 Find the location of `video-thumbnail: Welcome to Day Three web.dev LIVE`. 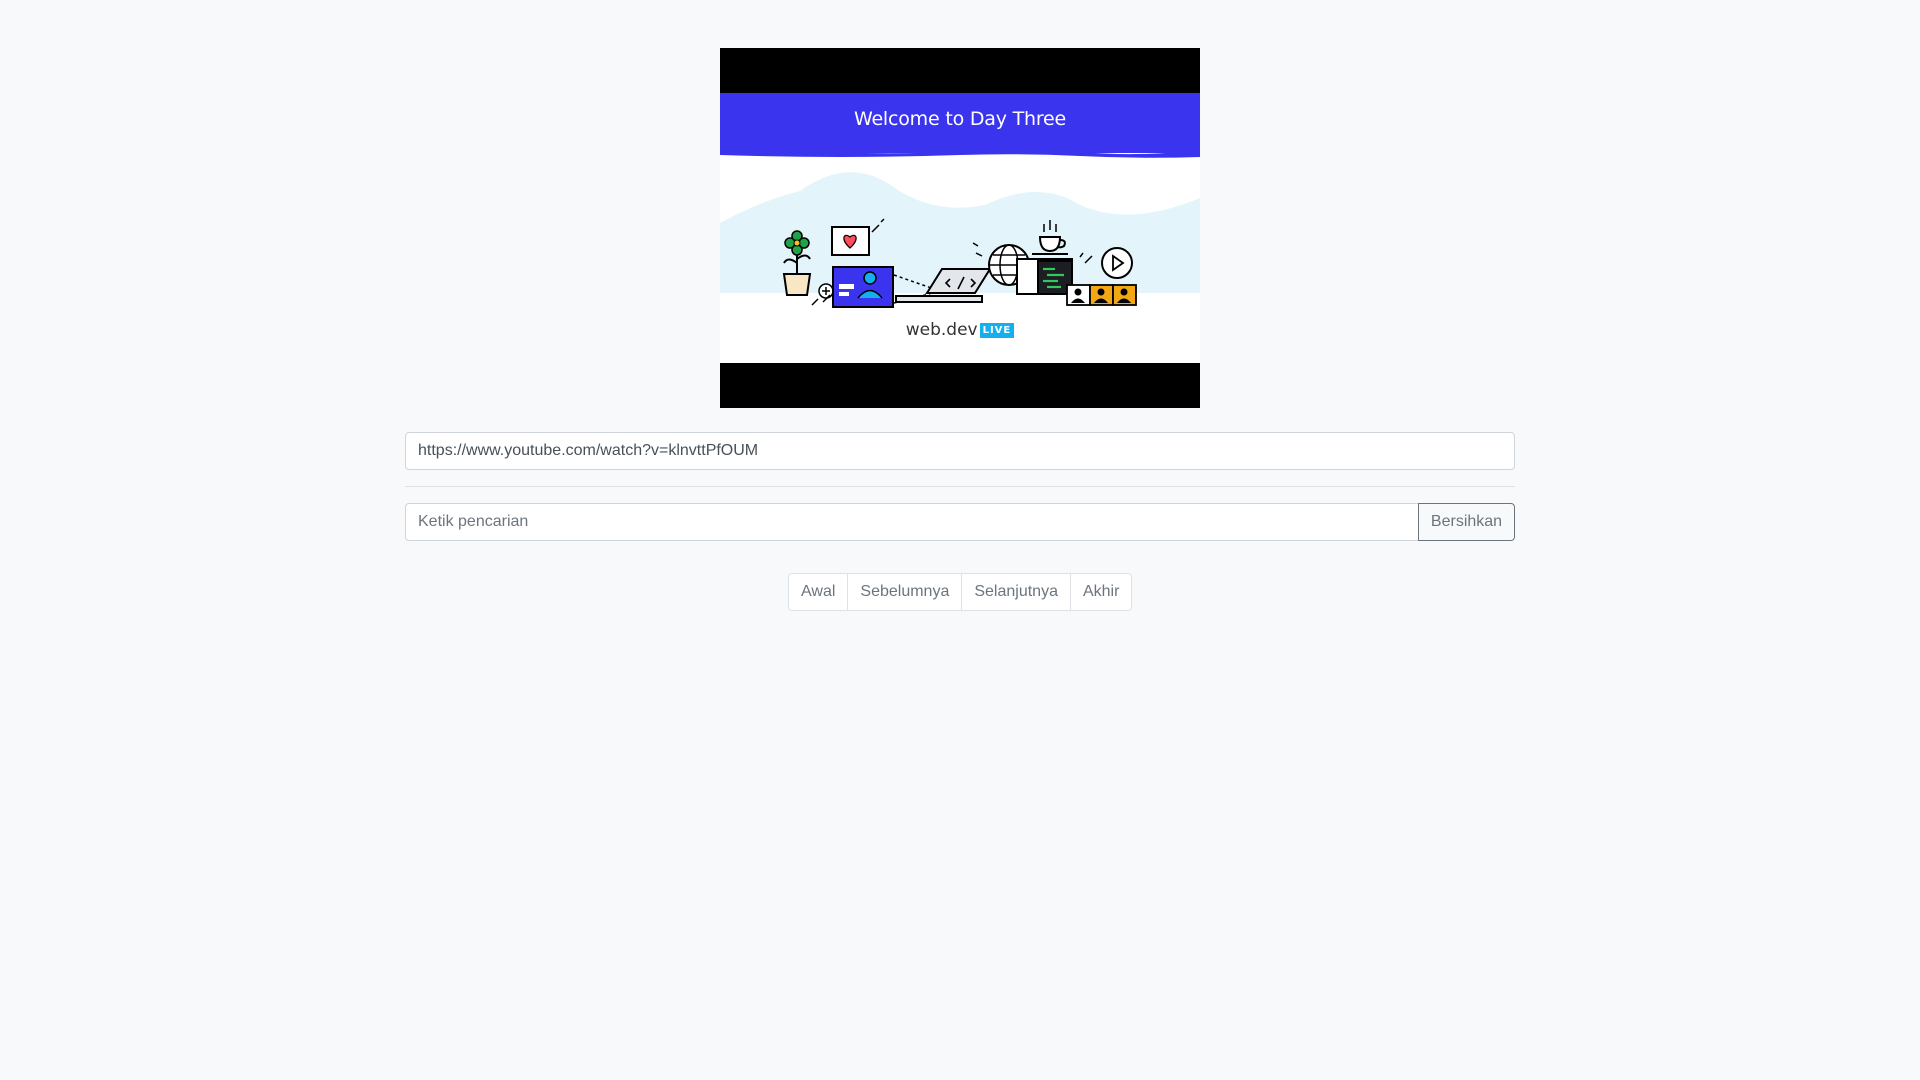

video-thumbnail: Welcome to Day Three web.dev LIVE is located at coordinates (960, 228).